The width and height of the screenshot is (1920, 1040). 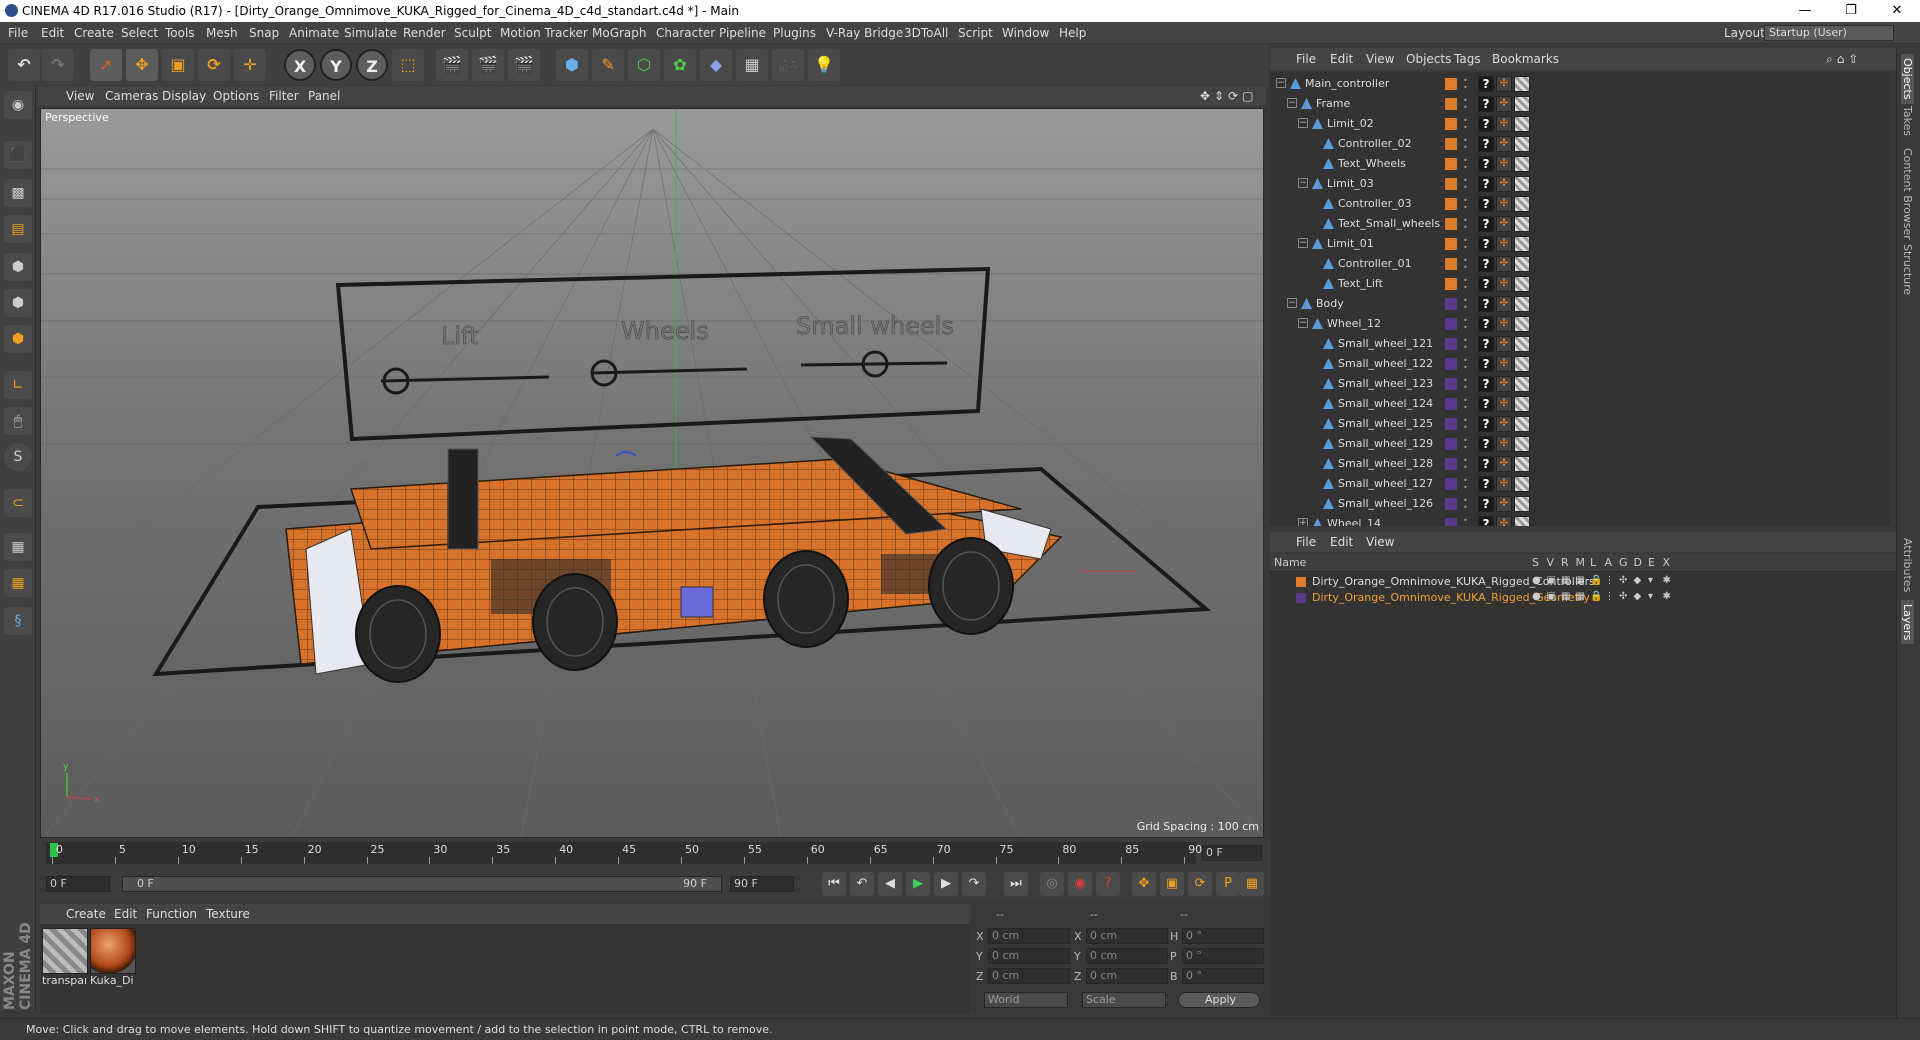 What do you see at coordinates (975, 33) in the screenshot?
I see `menu-script: Script` at bounding box center [975, 33].